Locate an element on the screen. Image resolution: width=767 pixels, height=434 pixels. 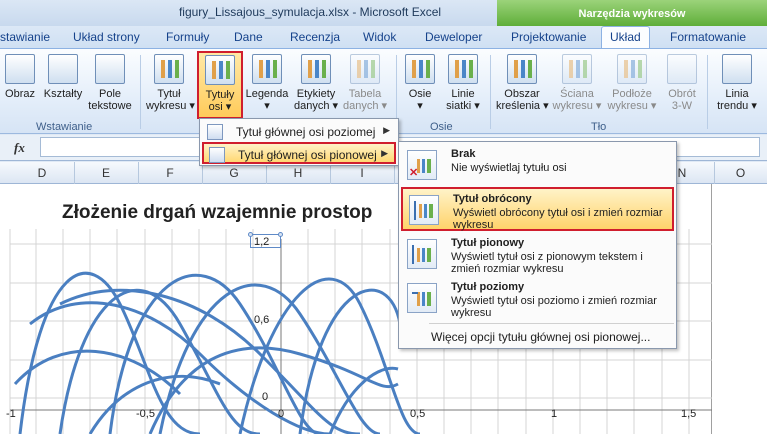
column-header: D is located at coordinates (42, 173).